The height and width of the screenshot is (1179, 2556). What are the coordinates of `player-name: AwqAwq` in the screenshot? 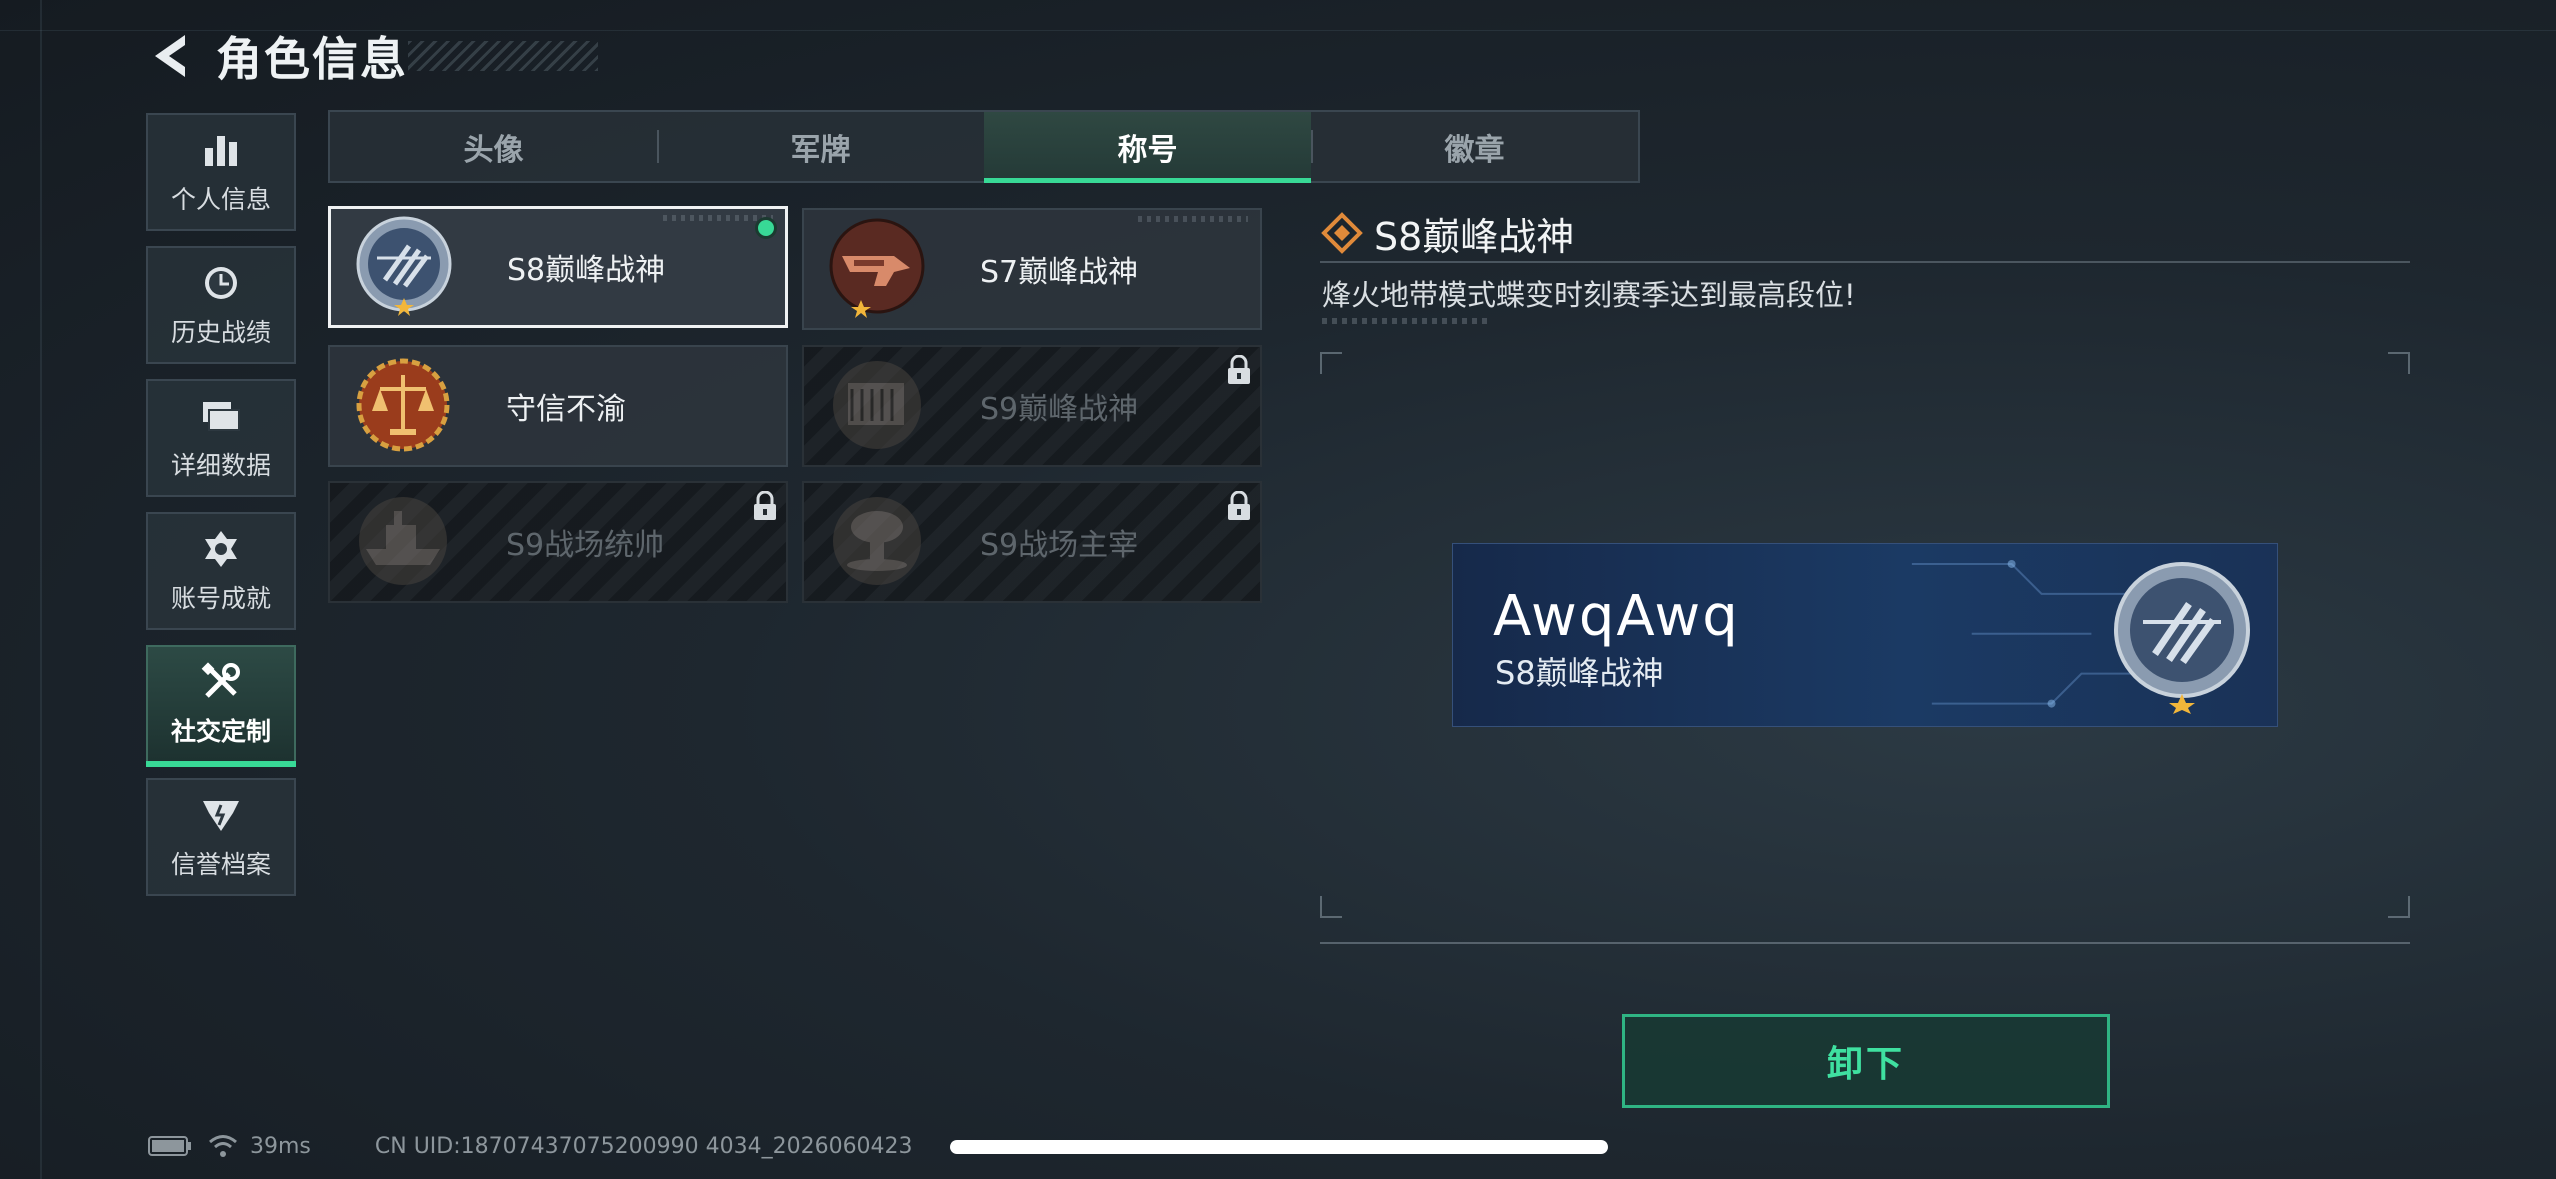 It's located at (1616, 616).